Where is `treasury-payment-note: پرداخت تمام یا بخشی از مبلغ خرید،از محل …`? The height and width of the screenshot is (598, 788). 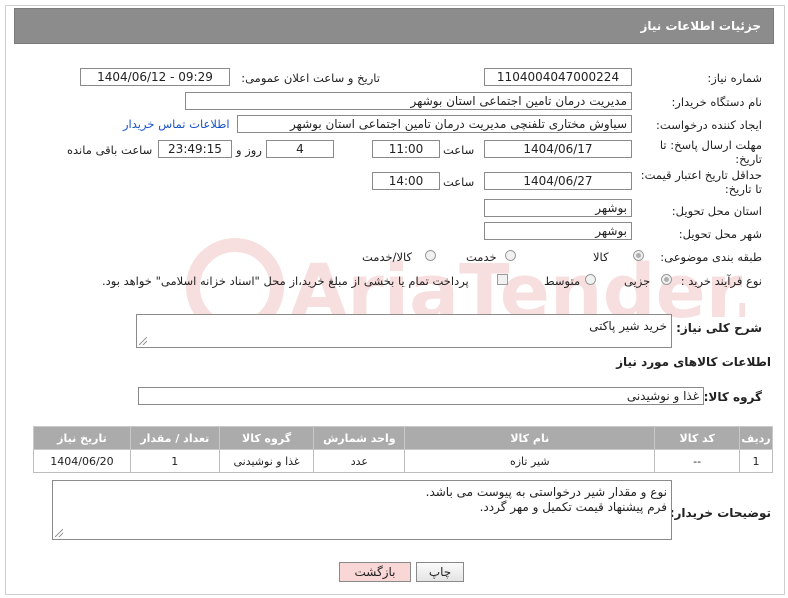 treasury-payment-note: پرداخت تمام یا بخشی از مبلغ خرید،از محل … is located at coordinates (285, 281).